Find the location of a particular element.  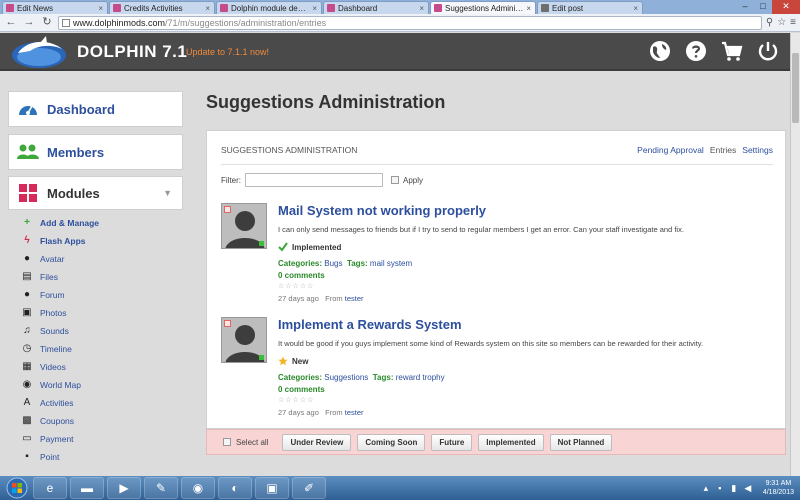

menu-item-avatar: ● Avatar is located at coordinates (102, 259).